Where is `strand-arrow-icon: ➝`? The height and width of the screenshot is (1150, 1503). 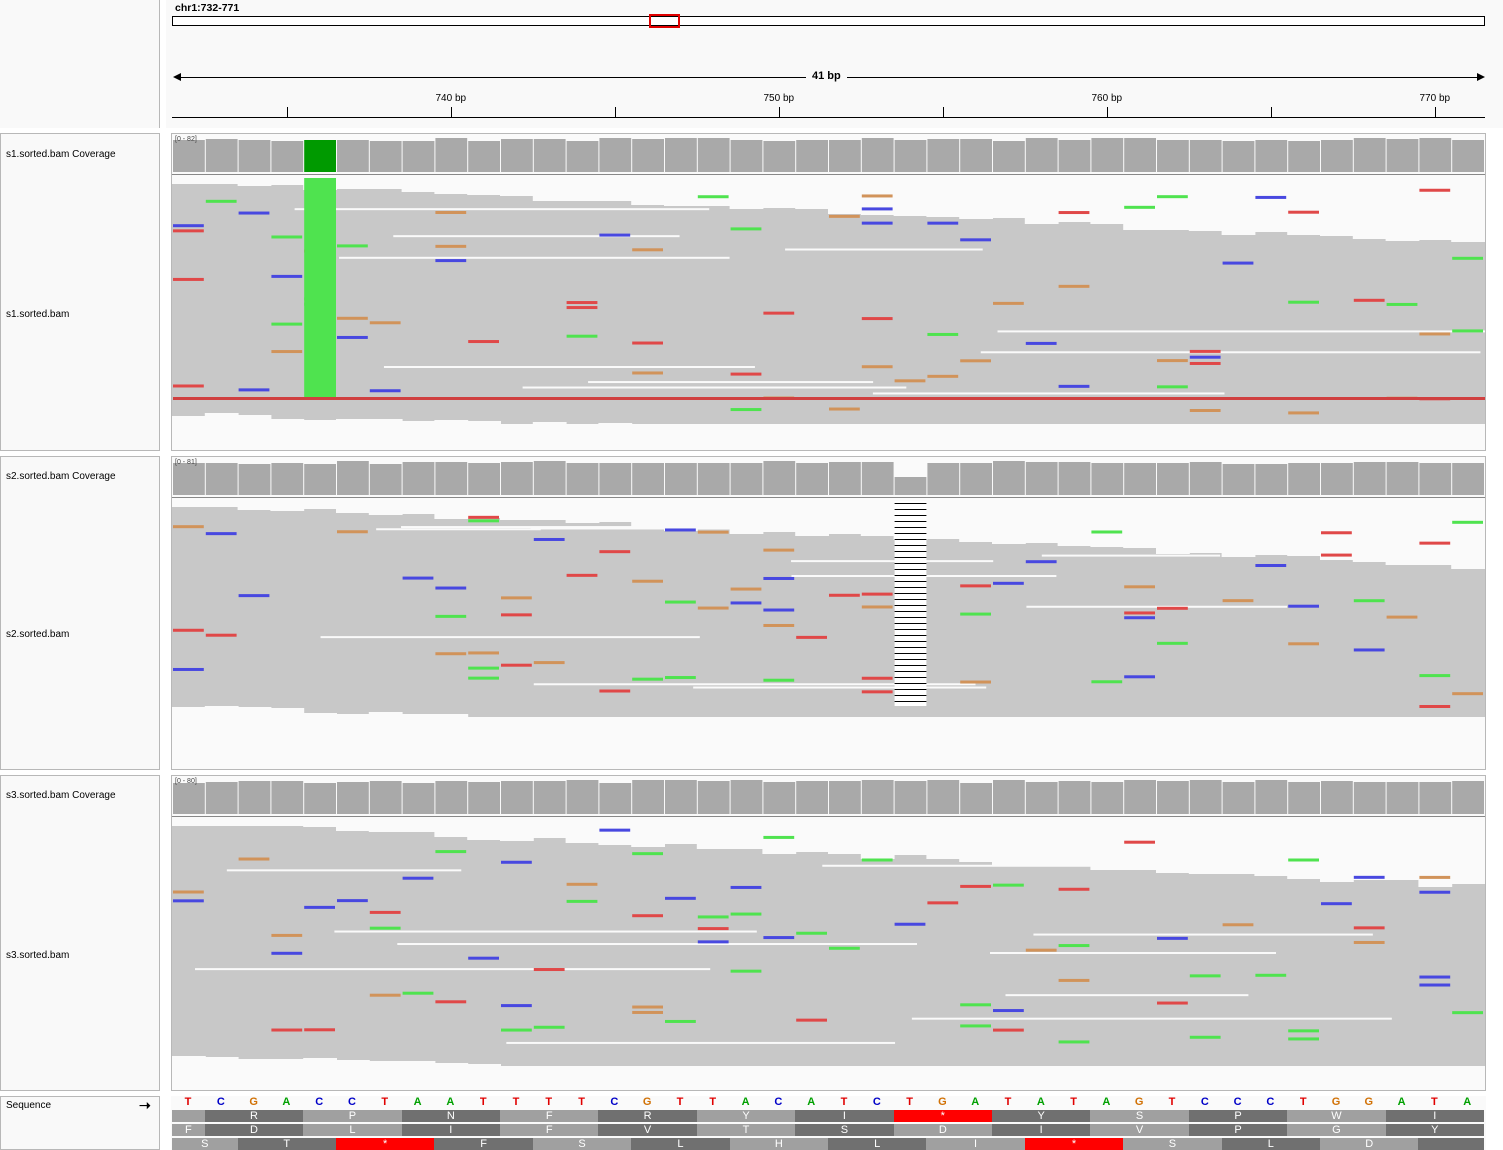
strand-arrow-icon: ➝ is located at coordinates (145, 1105).